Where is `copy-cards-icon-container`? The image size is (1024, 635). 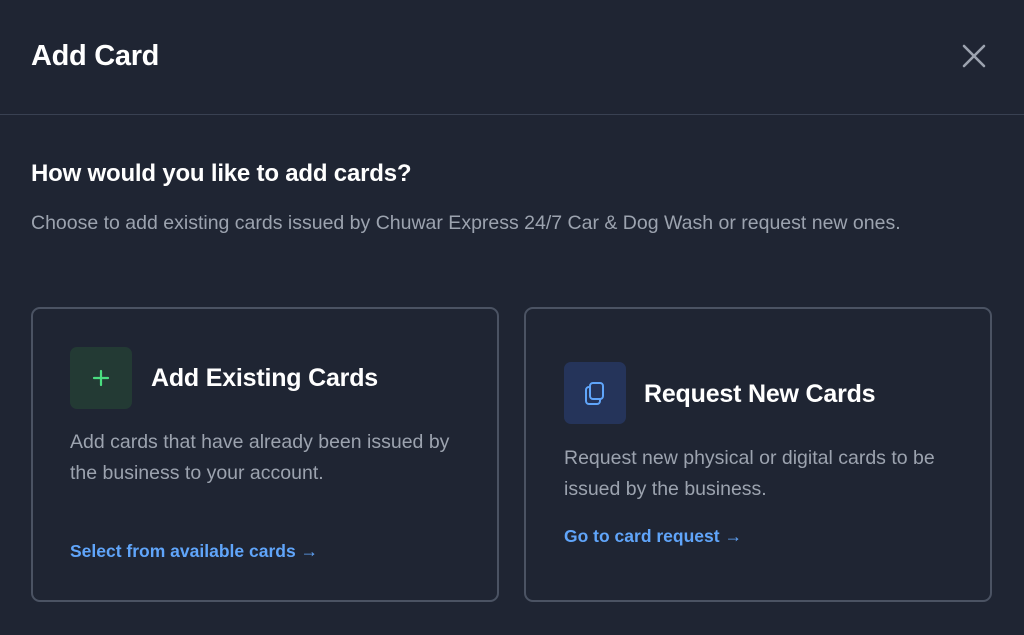
copy-cards-icon-container is located at coordinates (595, 393).